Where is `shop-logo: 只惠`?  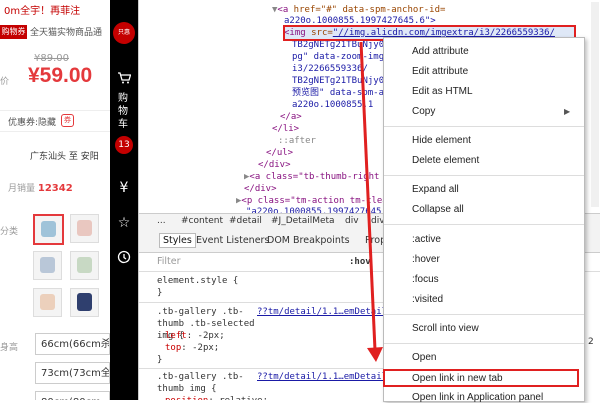
shop-logo: 只惠 is located at coordinates (124, 33).